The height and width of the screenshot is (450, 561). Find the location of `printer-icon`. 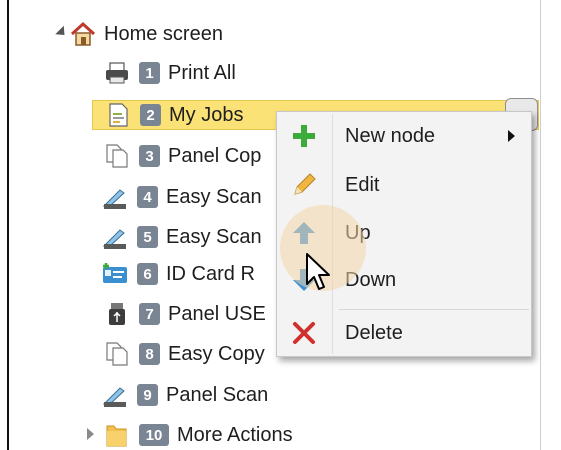

printer-icon is located at coordinates (117, 73).